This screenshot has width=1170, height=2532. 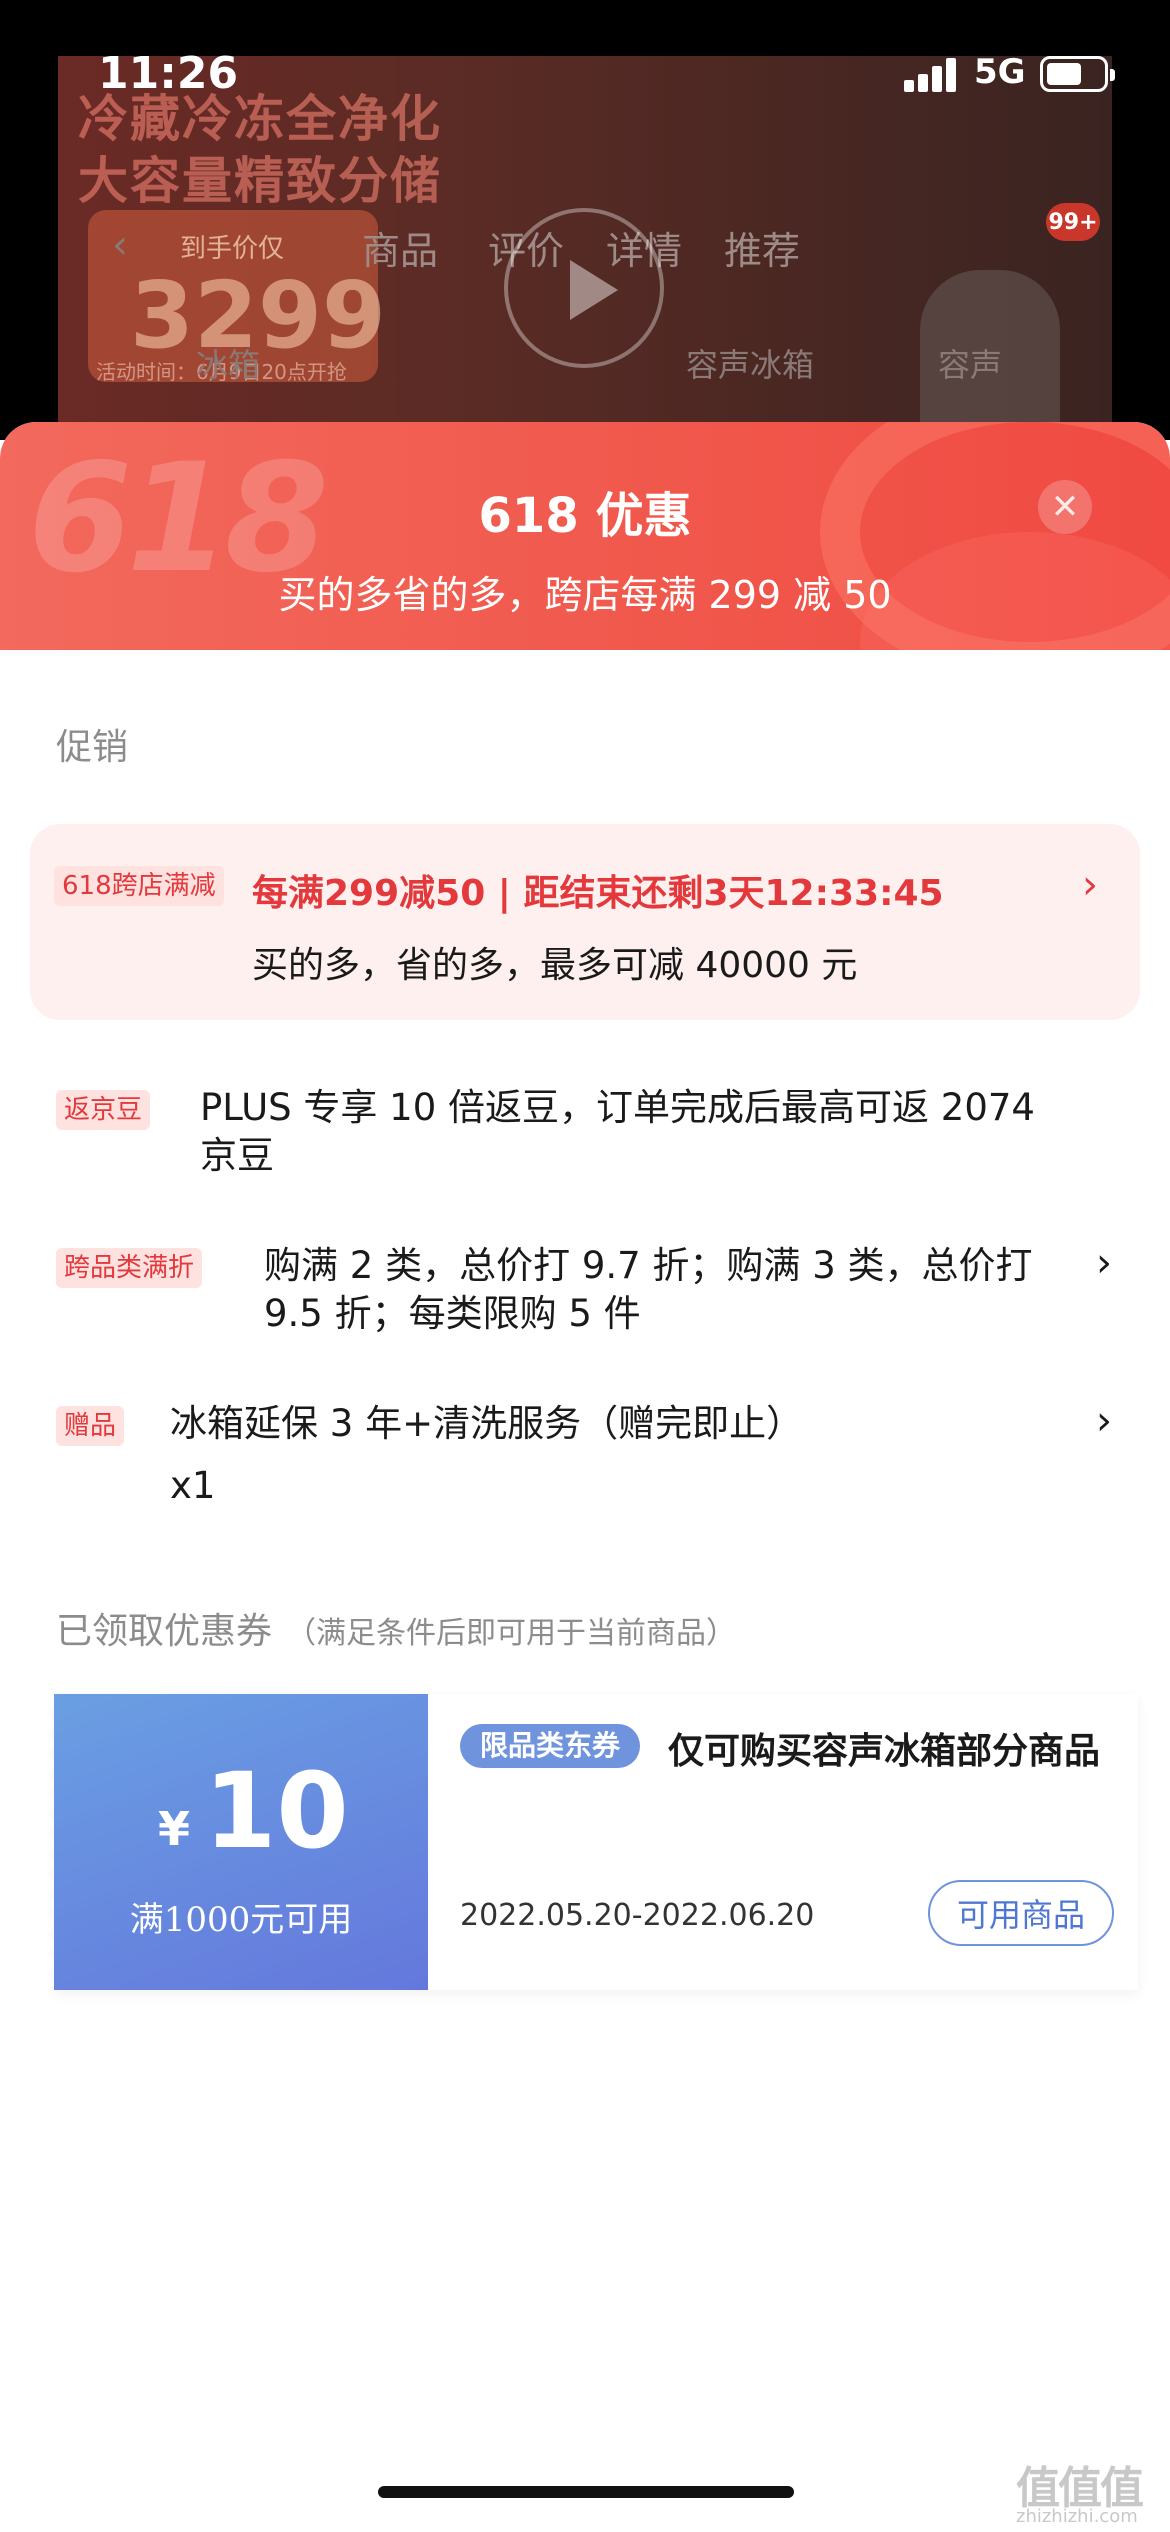 I want to click on tab-product: 商品, so click(x=400, y=251).